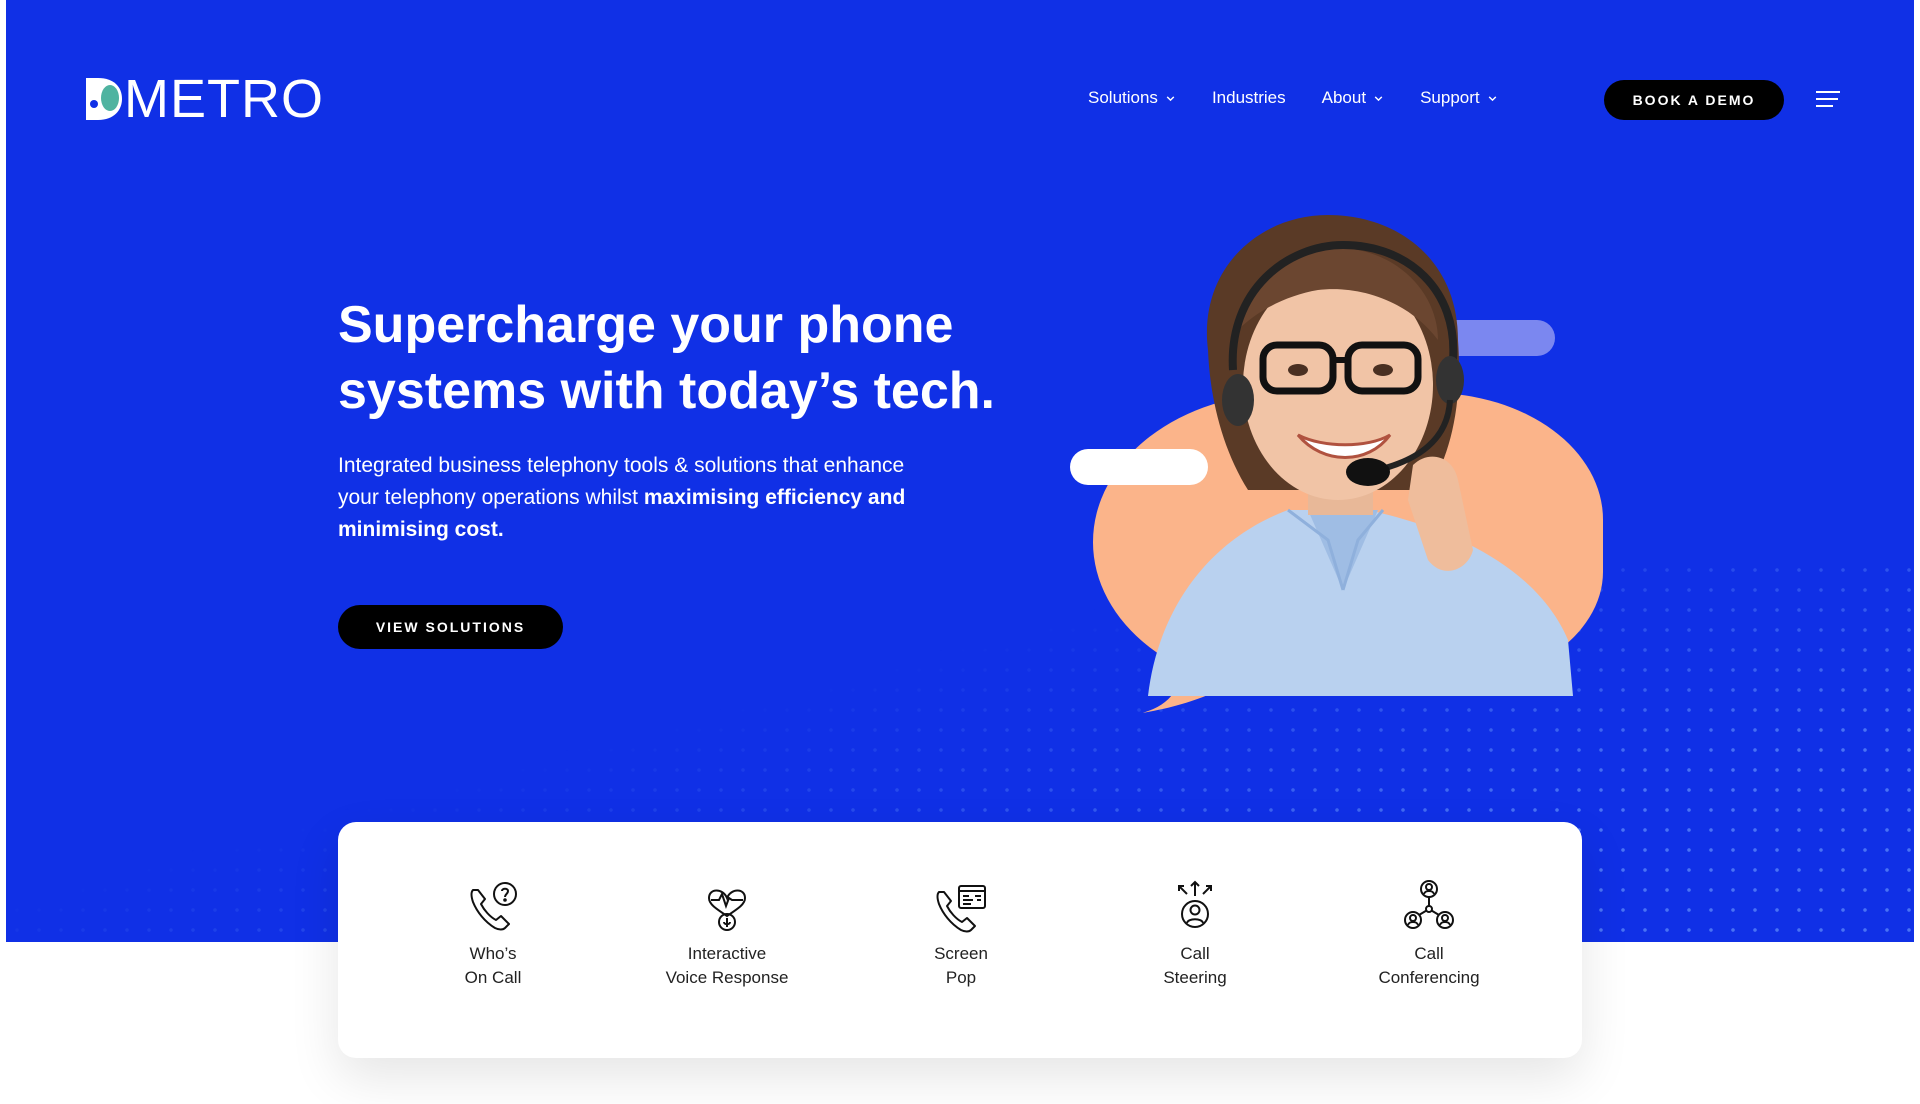 Image resolution: width=1920 pixels, height=1104 pixels. I want to click on feature-call-conferencing: Call Conferencing, so click(1429, 934).